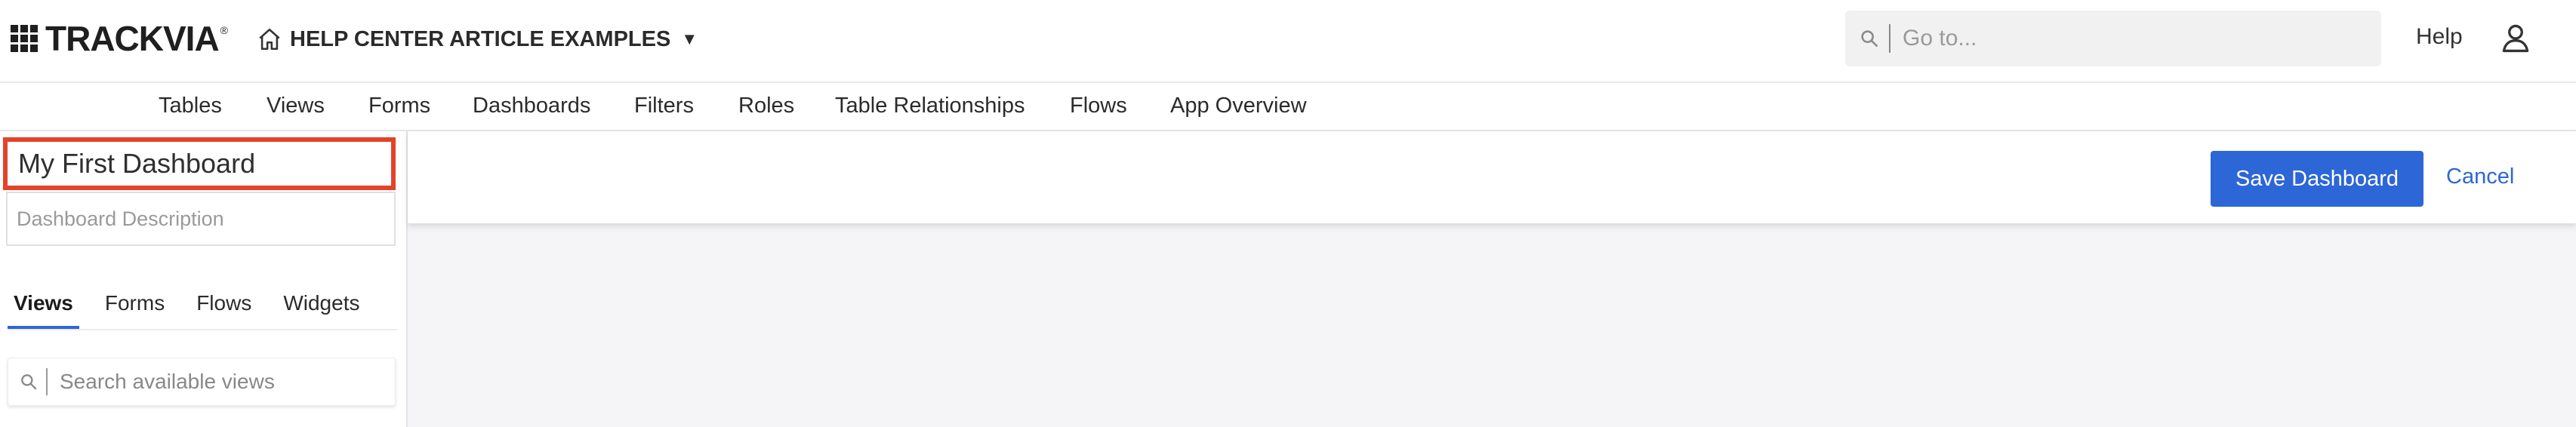 The height and width of the screenshot is (427, 2576). What do you see at coordinates (2480, 176) in the screenshot?
I see `cancel-link: Cancel` at bounding box center [2480, 176].